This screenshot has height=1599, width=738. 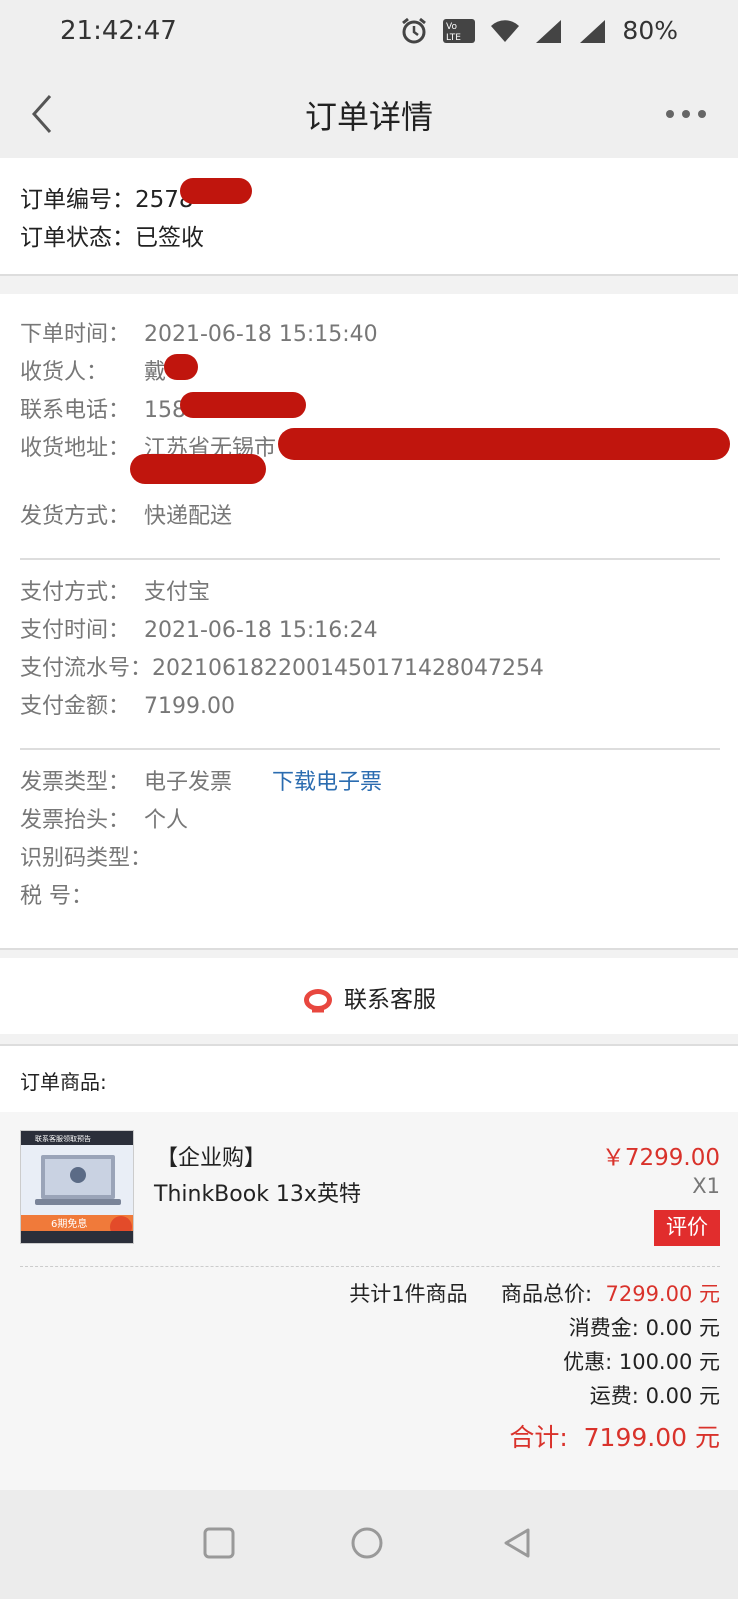 What do you see at coordinates (682, 1396) in the screenshot?
I see `freight-value: 0.00 元` at bounding box center [682, 1396].